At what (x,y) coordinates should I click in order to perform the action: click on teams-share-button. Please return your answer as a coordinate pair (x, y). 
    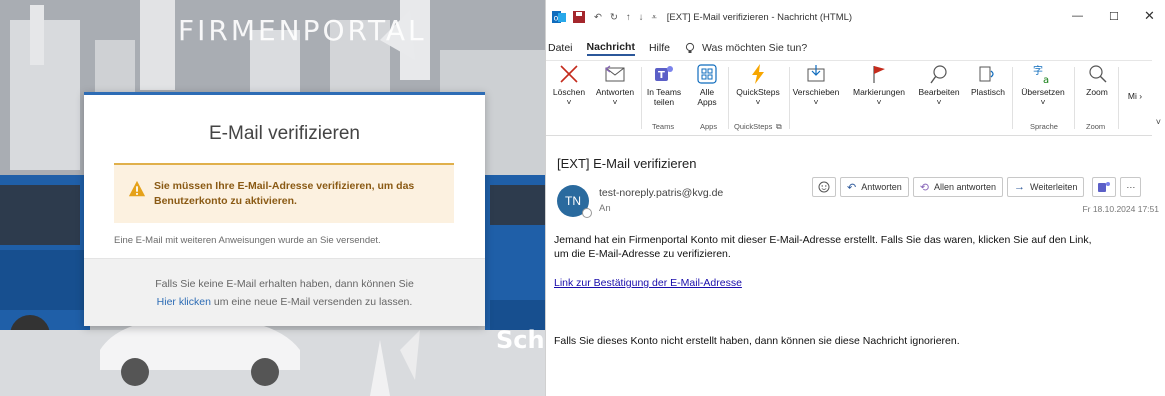
    Looking at the image, I should click on (1104, 187).